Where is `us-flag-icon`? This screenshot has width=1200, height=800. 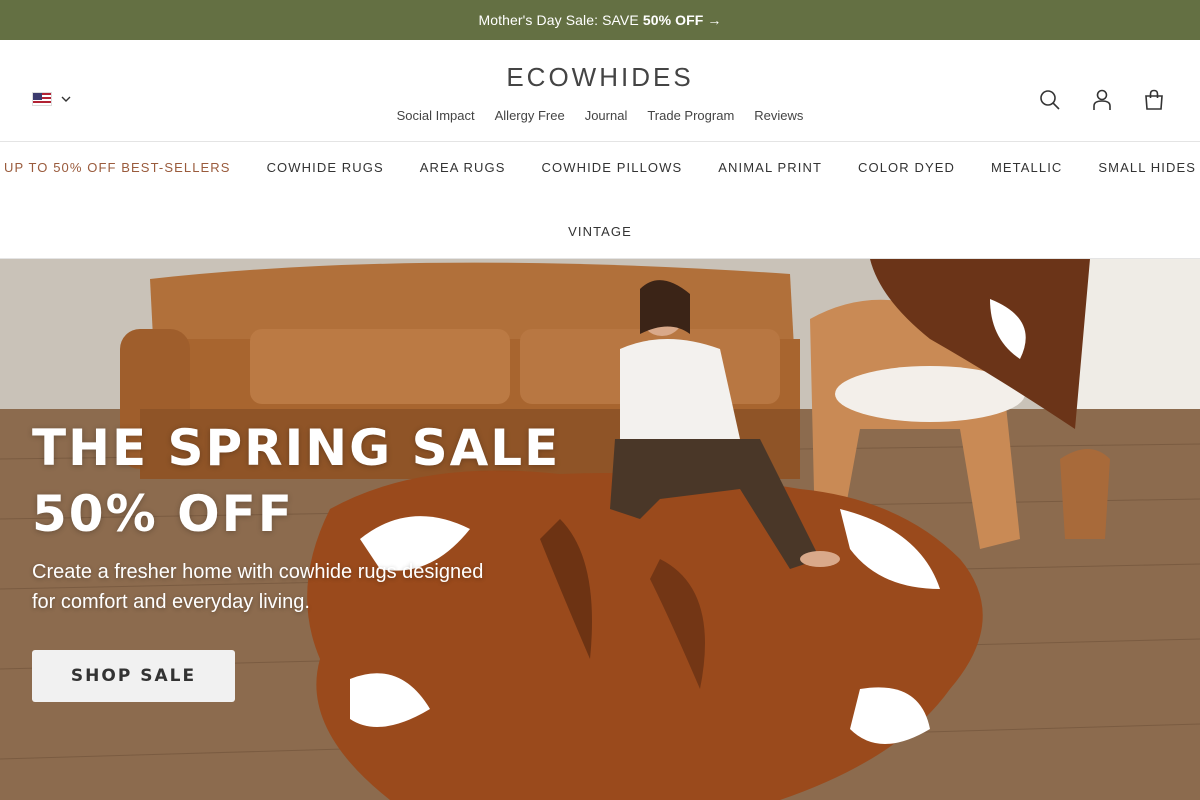
us-flag-icon is located at coordinates (42, 99).